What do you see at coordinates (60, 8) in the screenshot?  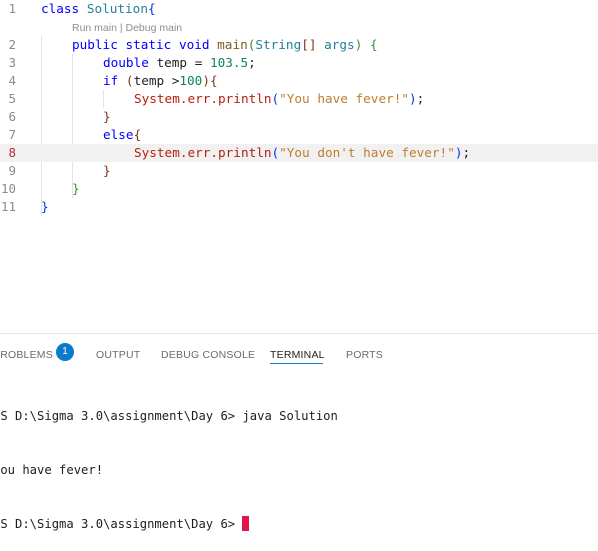 I see `keyword: class` at bounding box center [60, 8].